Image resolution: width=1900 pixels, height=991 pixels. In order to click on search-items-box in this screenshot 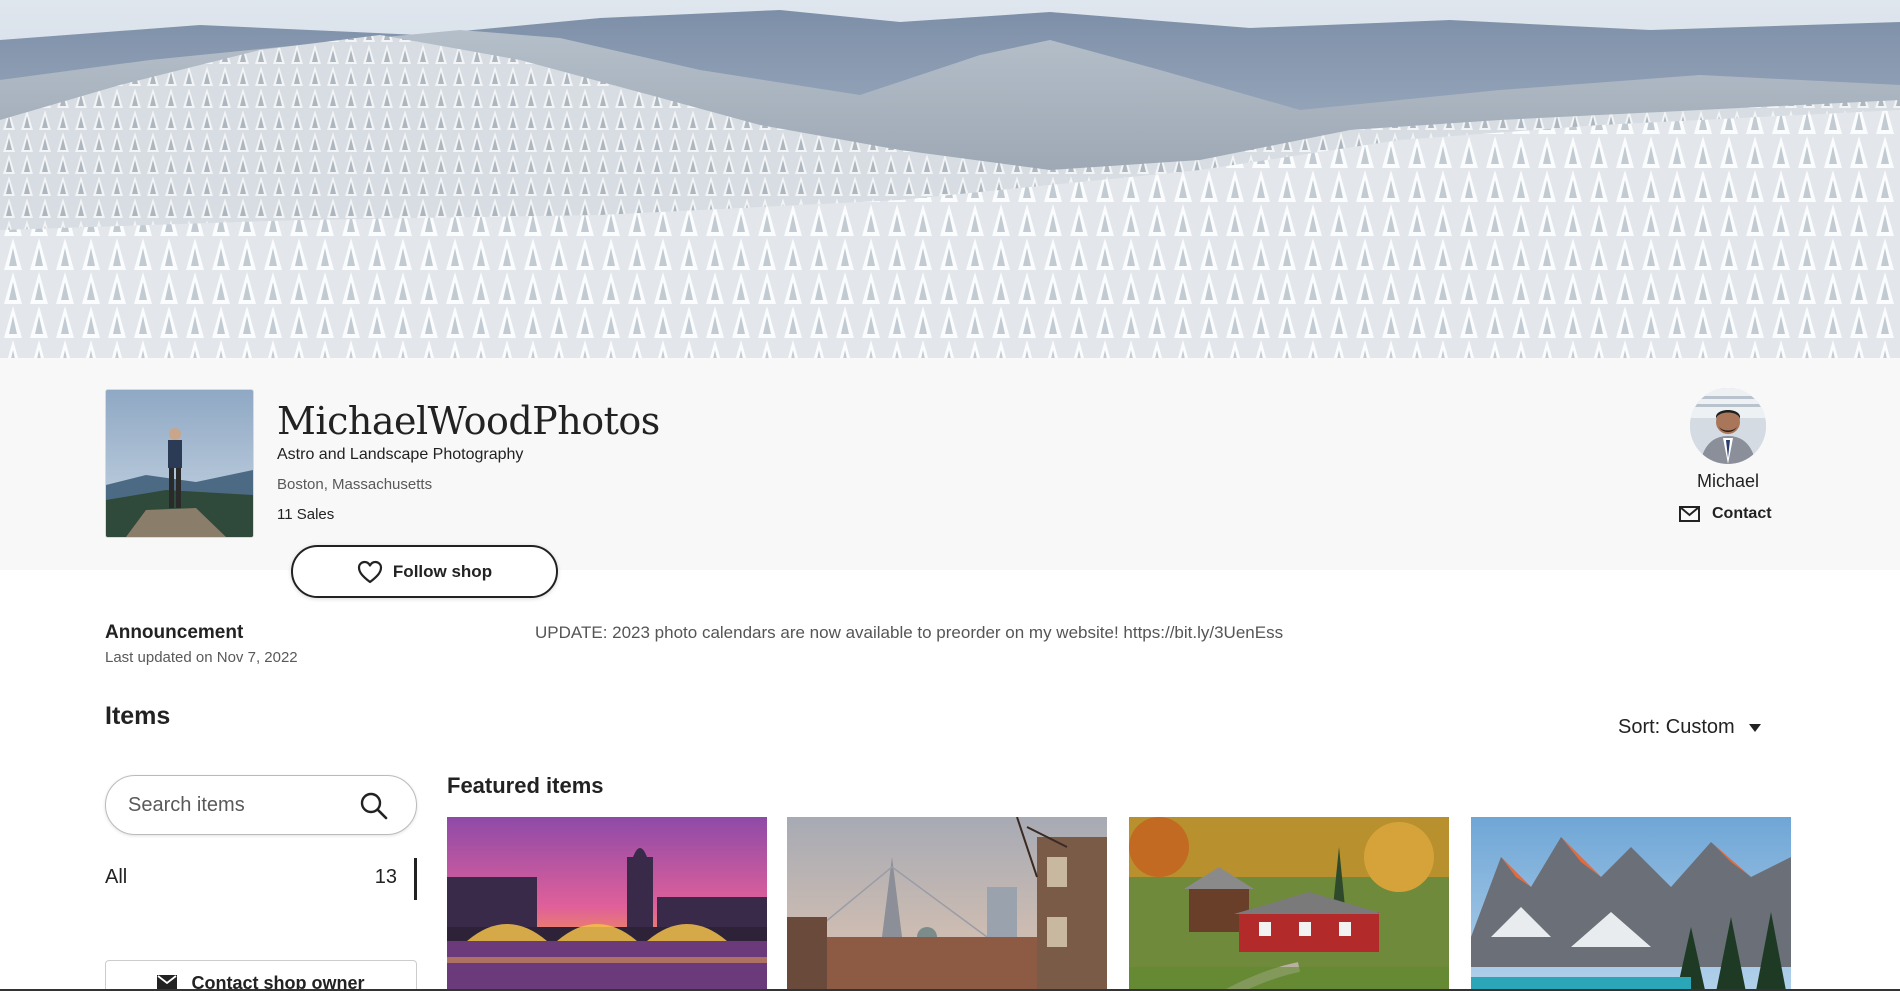, I will do `click(261, 805)`.